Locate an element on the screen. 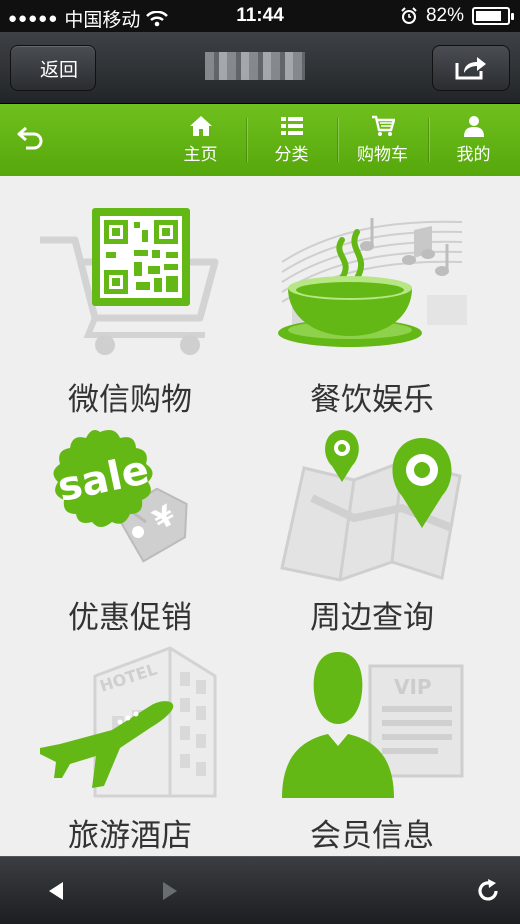 The width and height of the screenshot is (520, 924). page-title-blurred is located at coordinates (255, 66).